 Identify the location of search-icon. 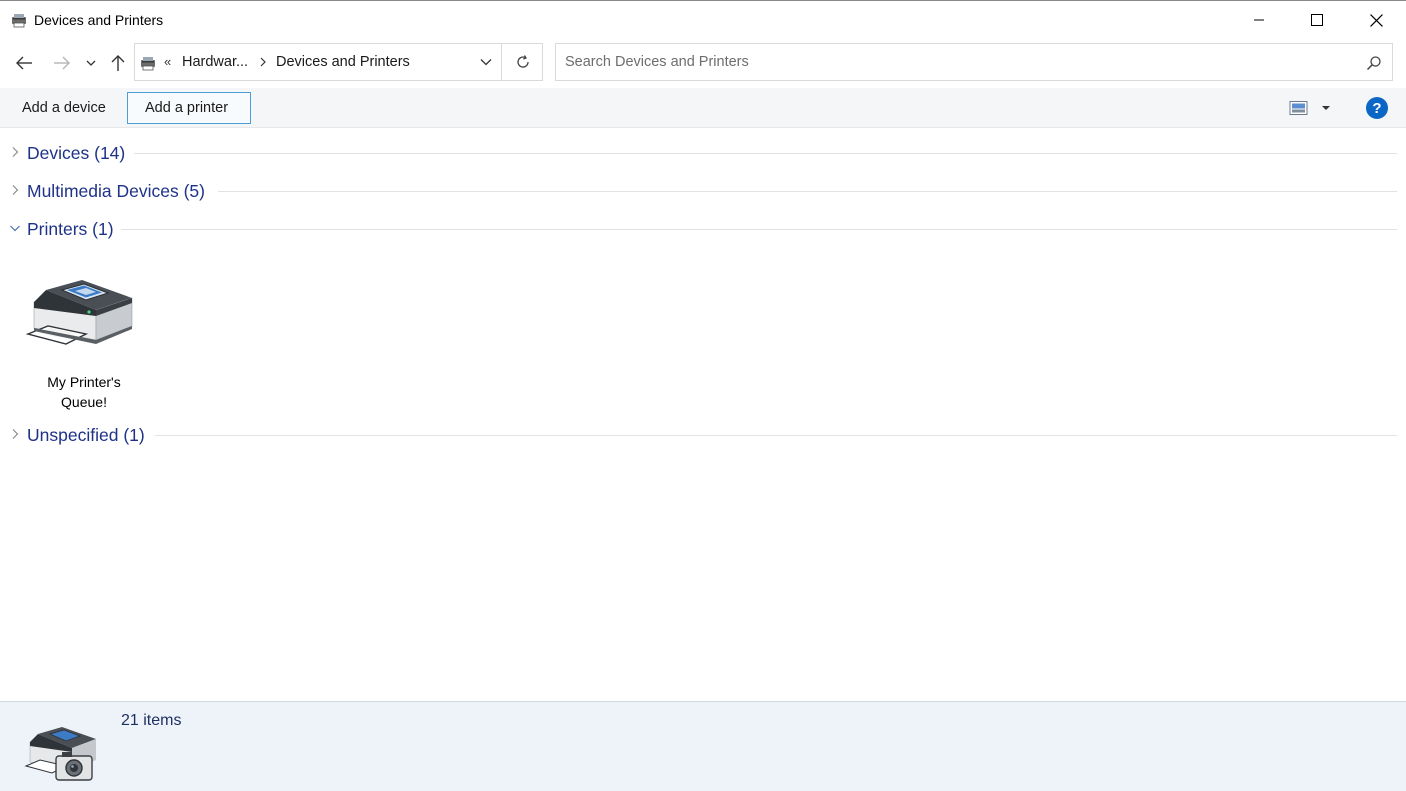
(1374, 63).